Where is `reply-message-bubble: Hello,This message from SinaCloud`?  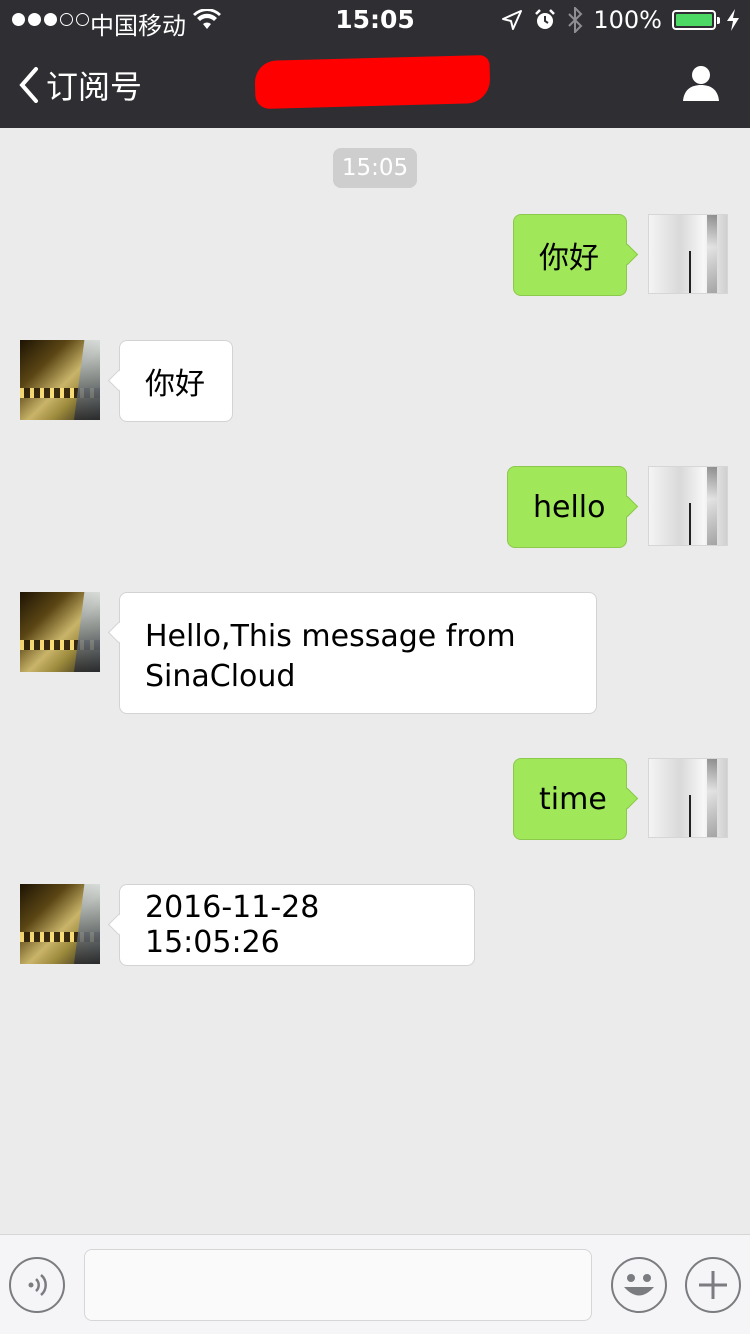
reply-message-bubble: Hello,This message from SinaCloud is located at coordinates (358, 653).